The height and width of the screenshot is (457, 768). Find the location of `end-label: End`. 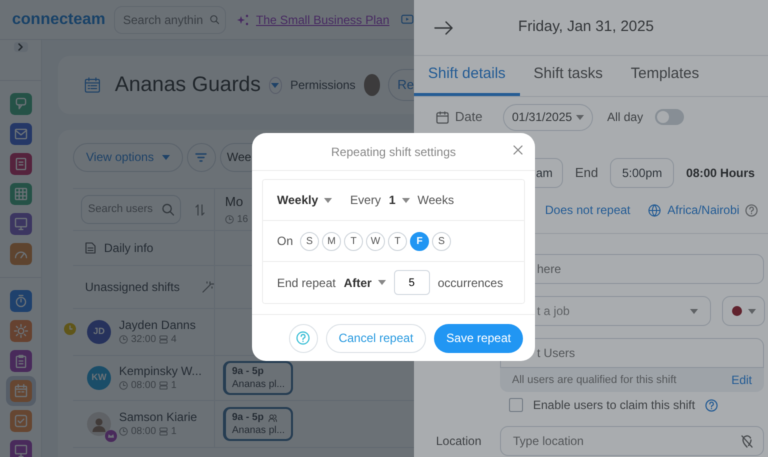

end-label: End is located at coordinates (586, 173).